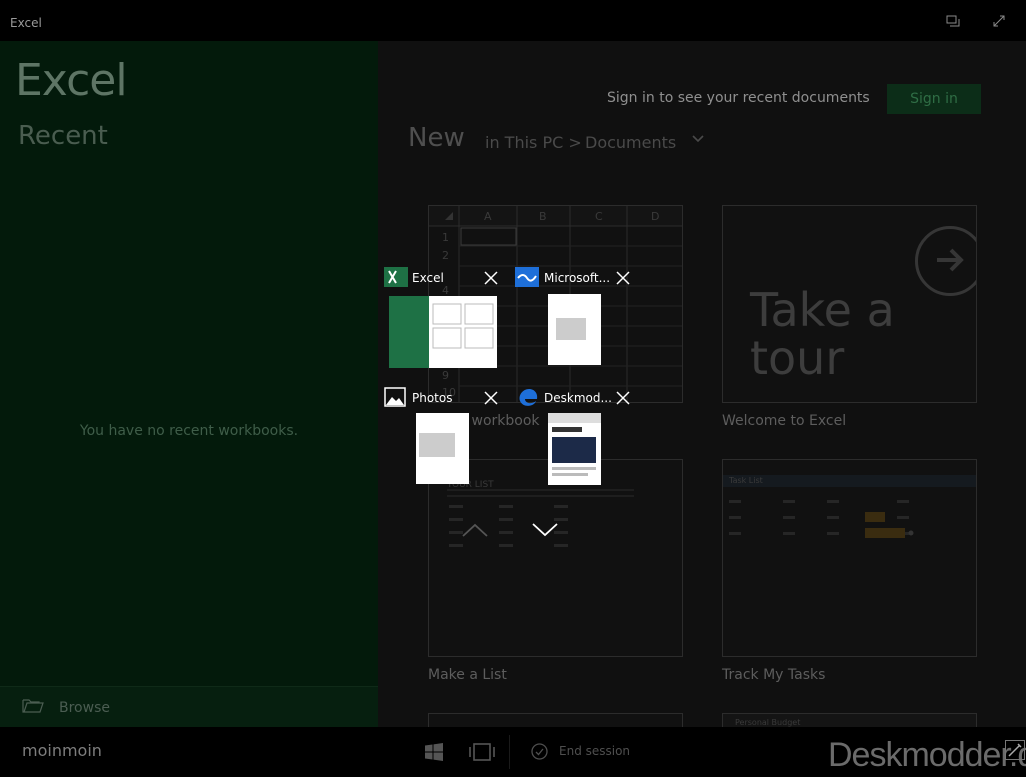  What do you see at coordinates (84, 708) in the screenshot?
I see `browse-label: Browse` at bounding box center [84, 708].